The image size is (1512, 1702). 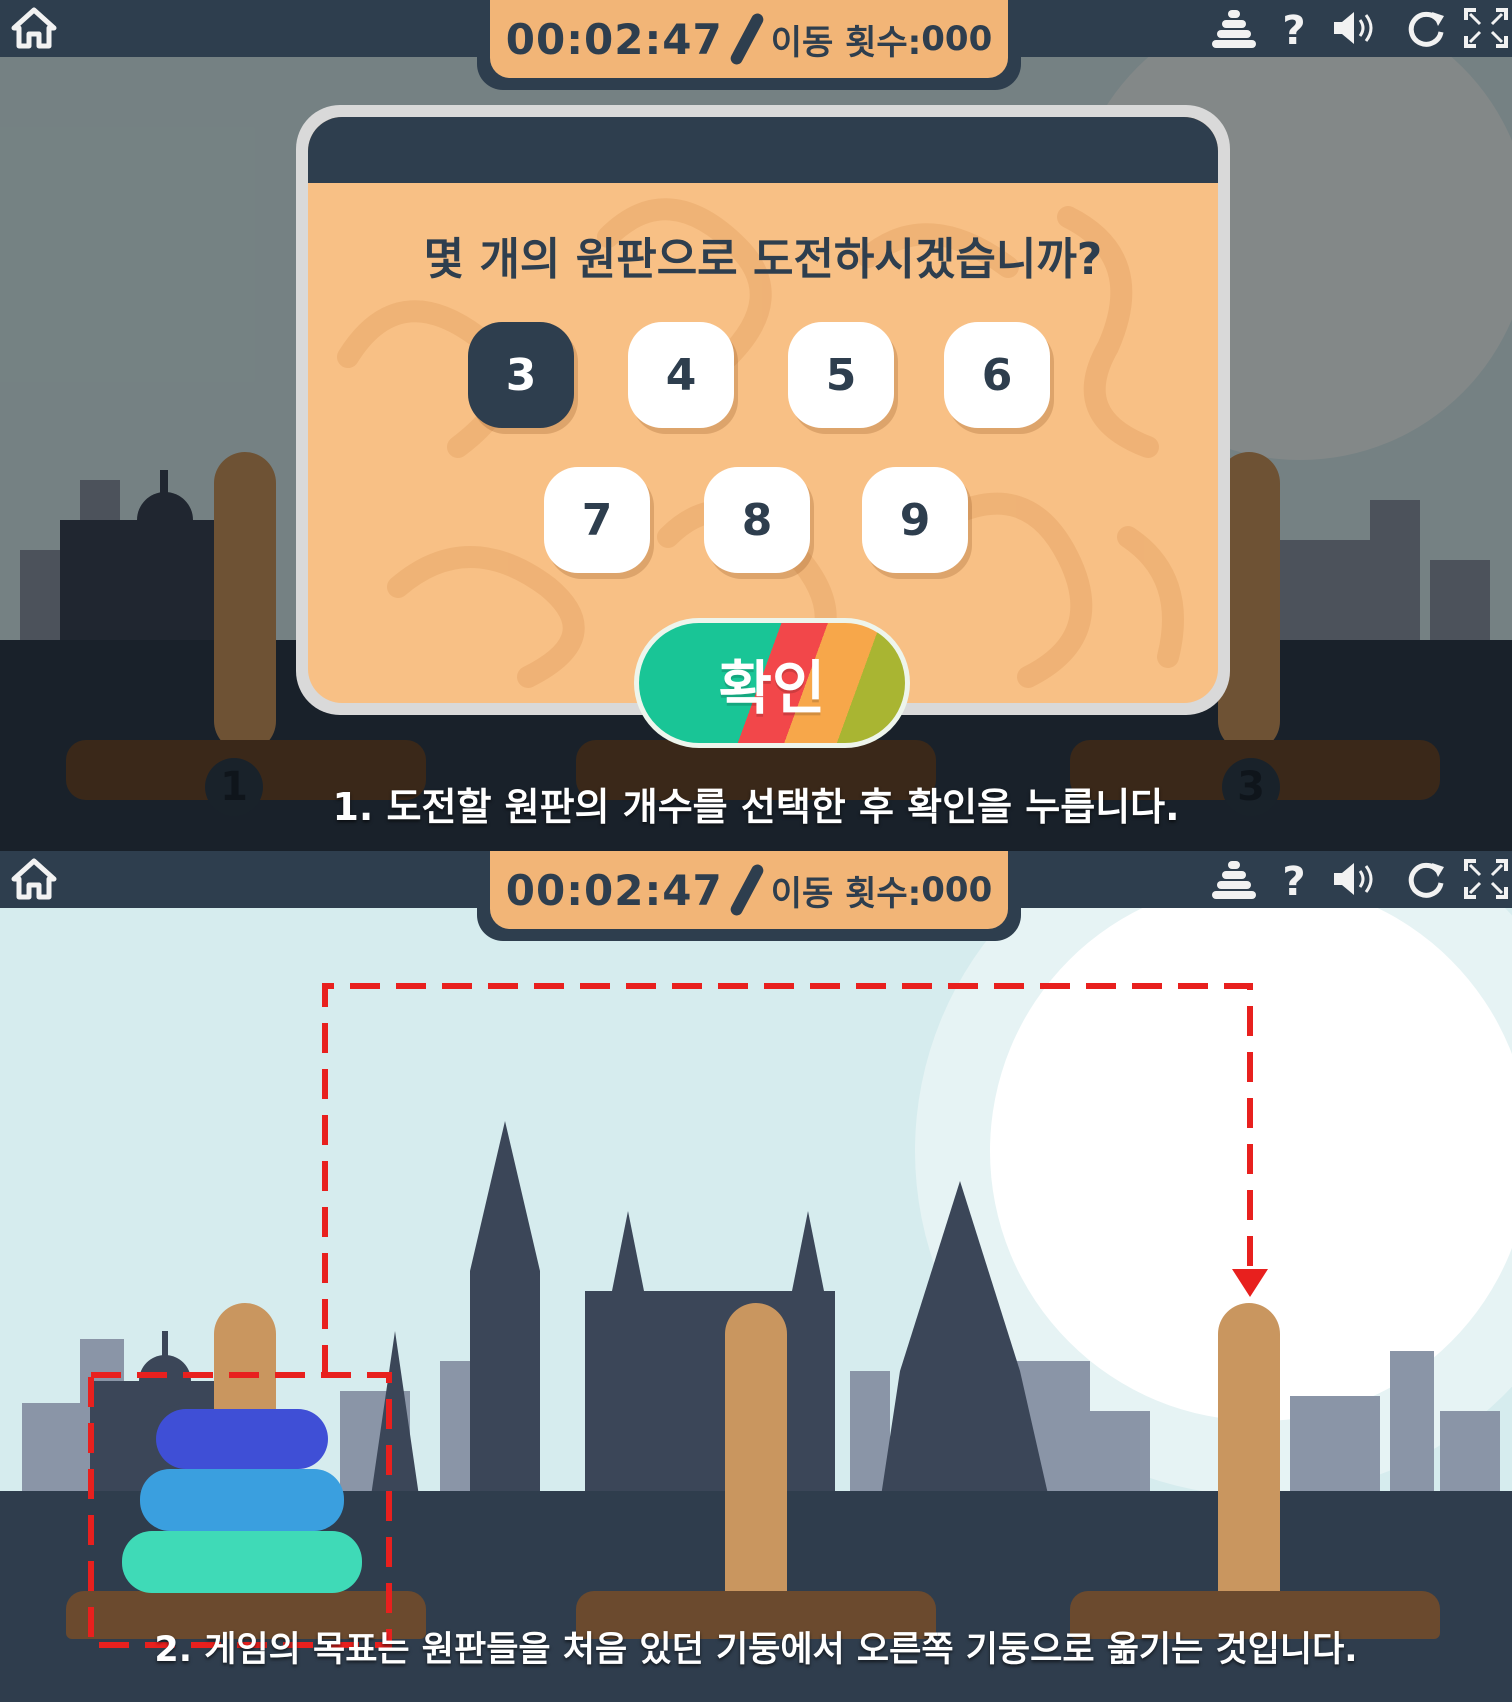 I want to click on dialog-question: 몇 개의 원판으로 도전하시겠습니까?, so click(x=763, y=259).